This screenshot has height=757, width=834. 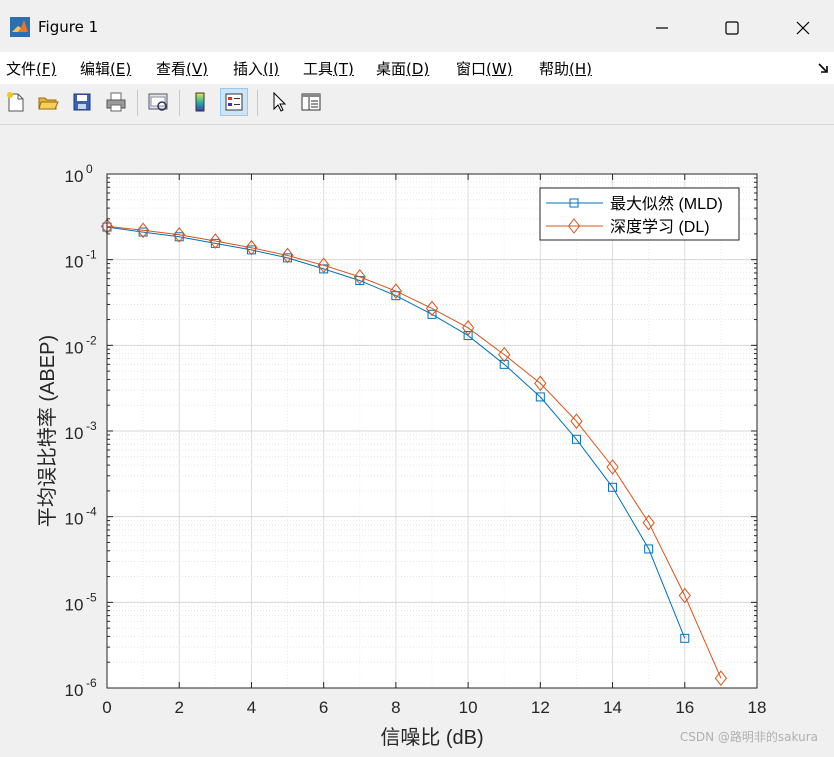 I want to click on dock-arrow-icon, so click(x=824, y=68).